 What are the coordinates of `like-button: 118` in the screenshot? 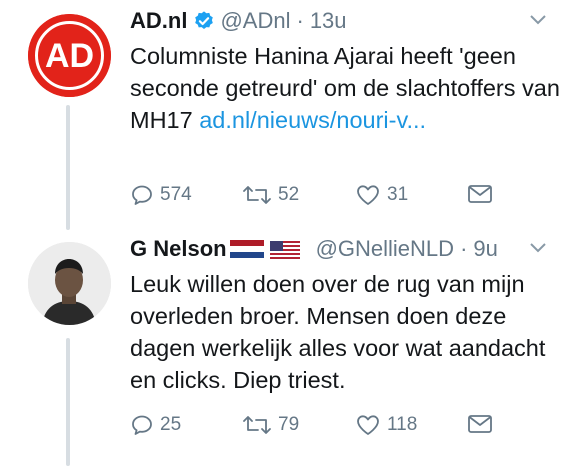 It's located at (386, 425).